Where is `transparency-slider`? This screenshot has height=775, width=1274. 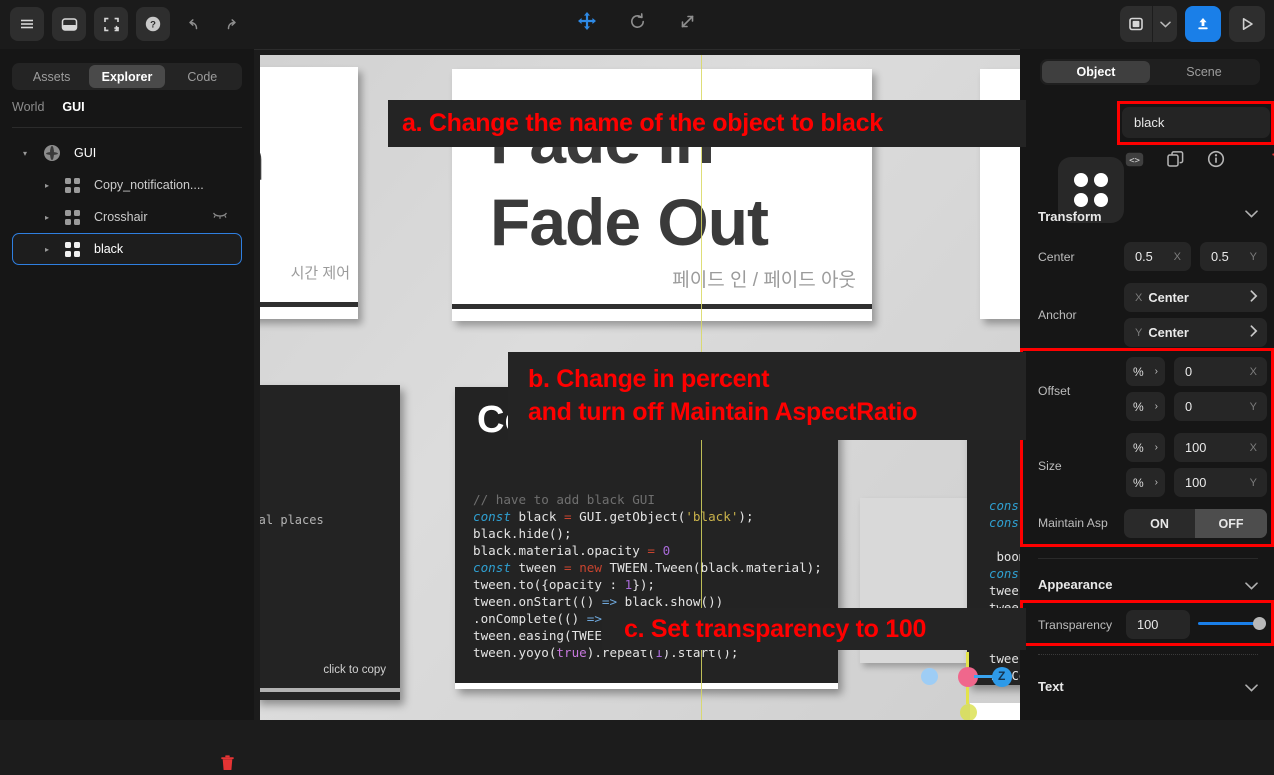 transparency-slider is located at coordinates (1232, 623).